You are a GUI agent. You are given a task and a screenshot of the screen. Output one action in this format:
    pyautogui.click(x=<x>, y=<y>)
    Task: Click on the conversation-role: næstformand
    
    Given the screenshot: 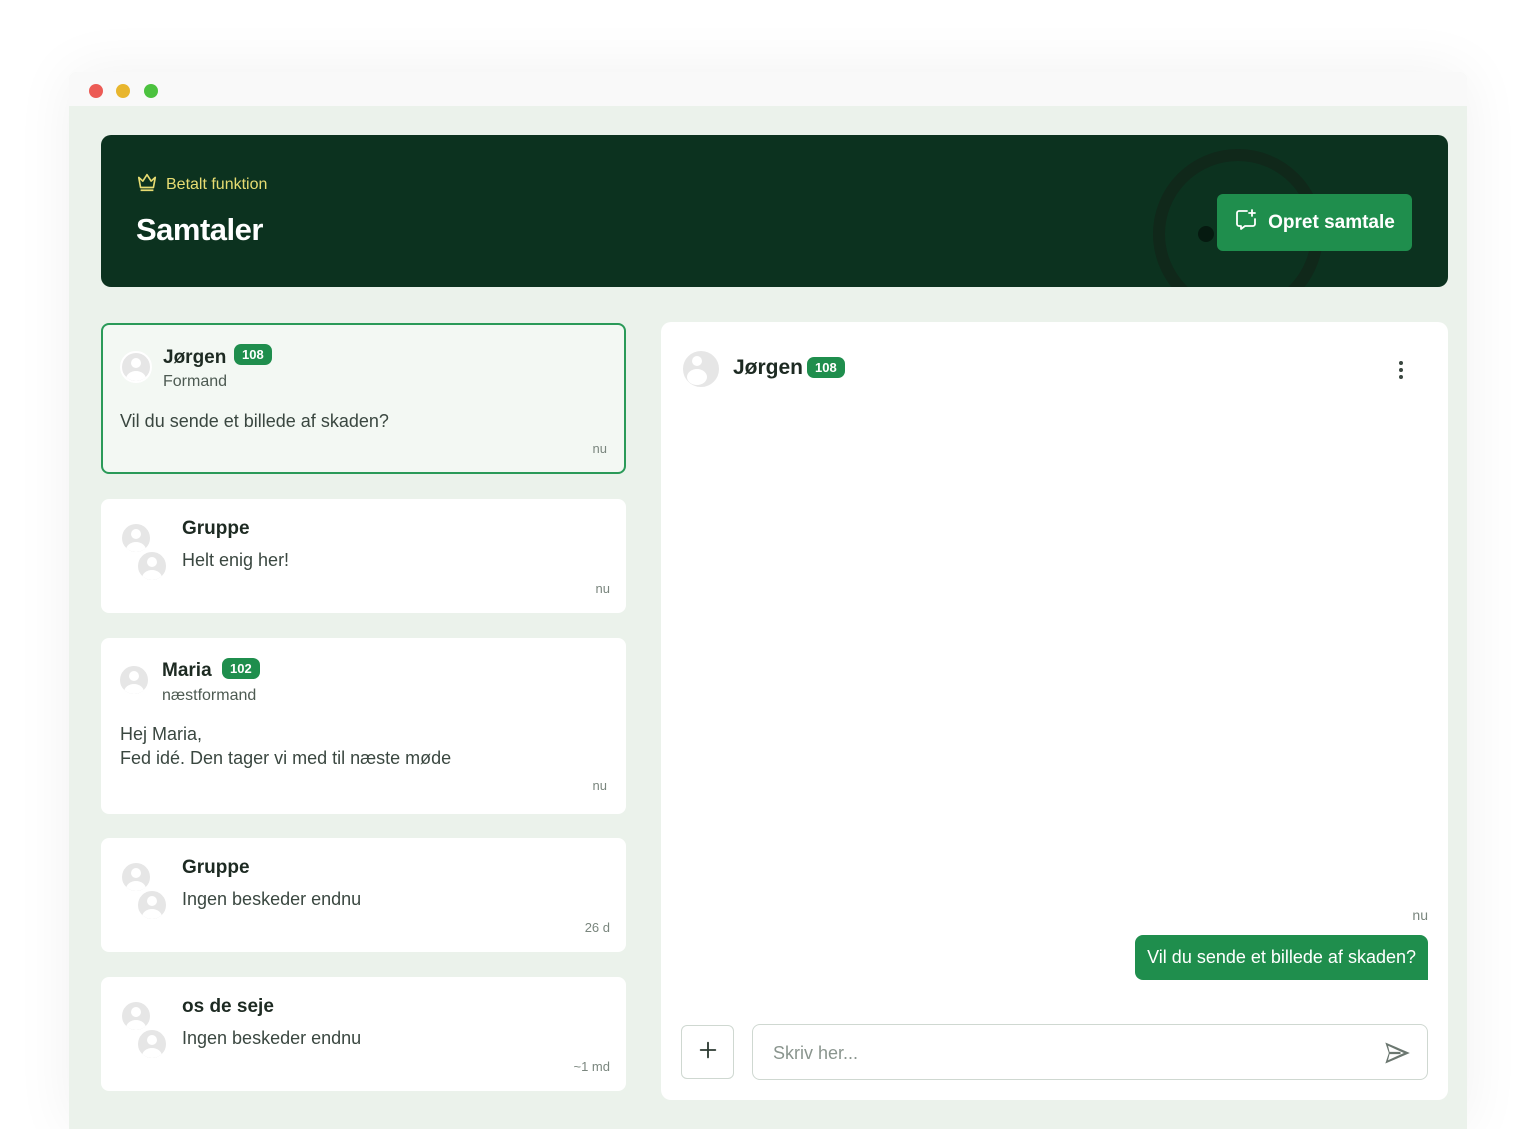 What is the action you would take?
    pyautogui.click(x=209, y=695)
    